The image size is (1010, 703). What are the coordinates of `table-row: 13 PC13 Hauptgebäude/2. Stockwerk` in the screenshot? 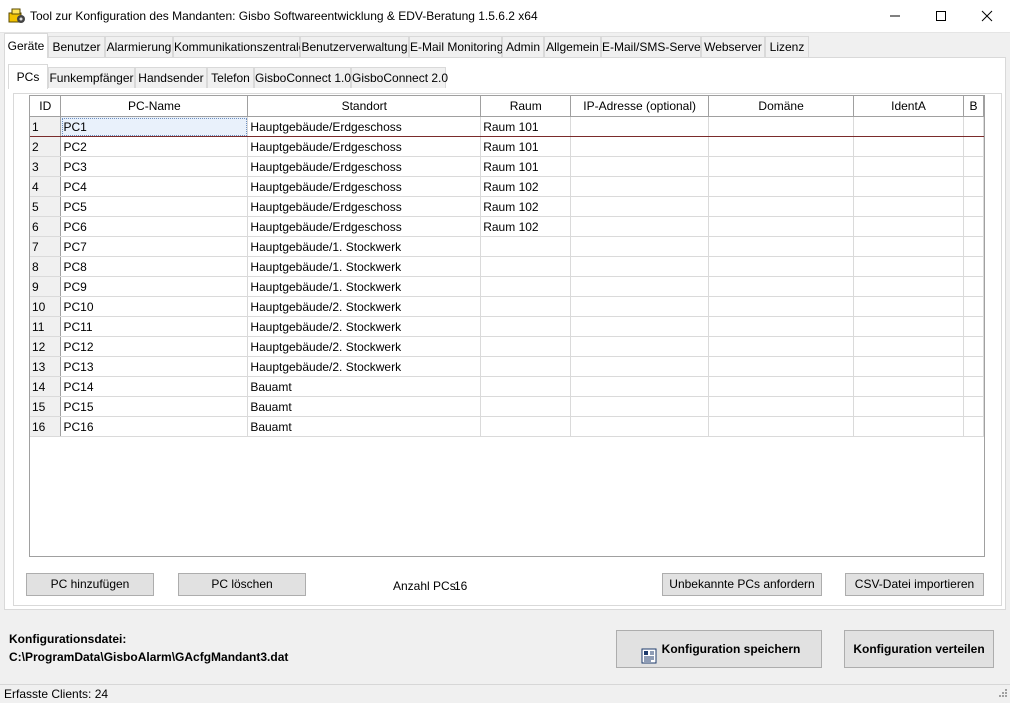 It's located at (507, 366).